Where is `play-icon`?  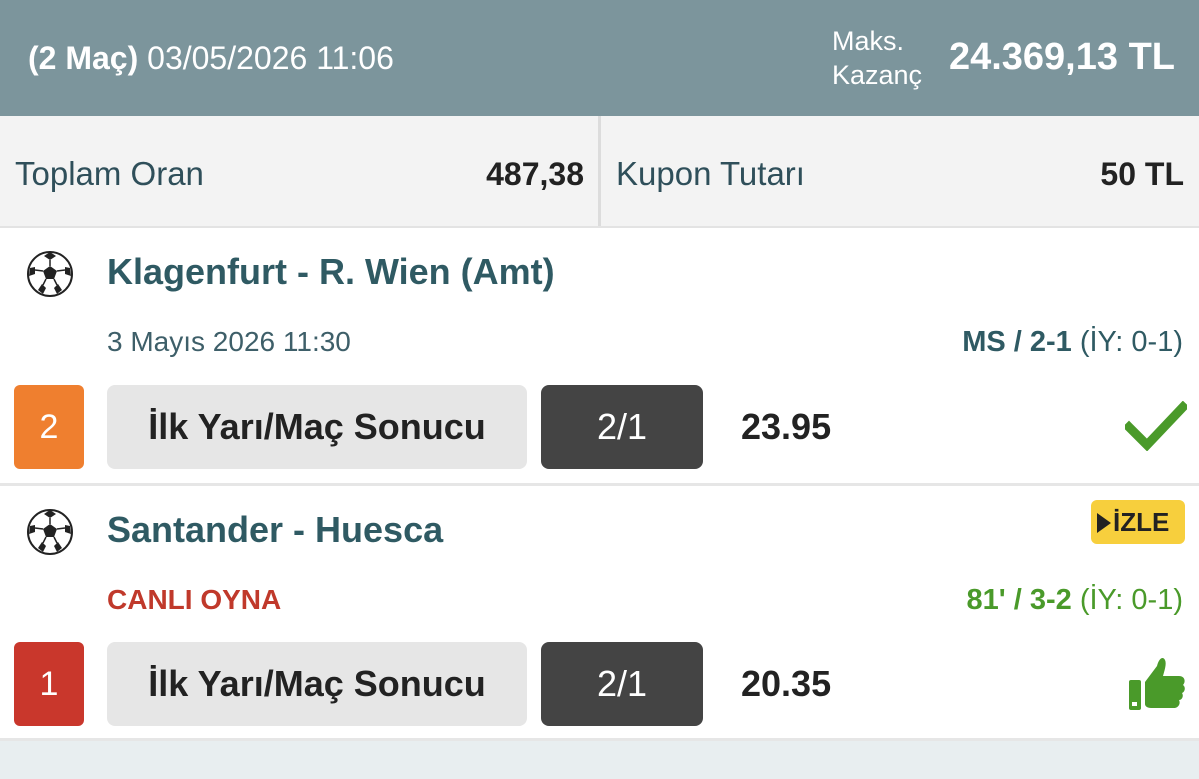
play-icon is located at coordinates (1104, 523).